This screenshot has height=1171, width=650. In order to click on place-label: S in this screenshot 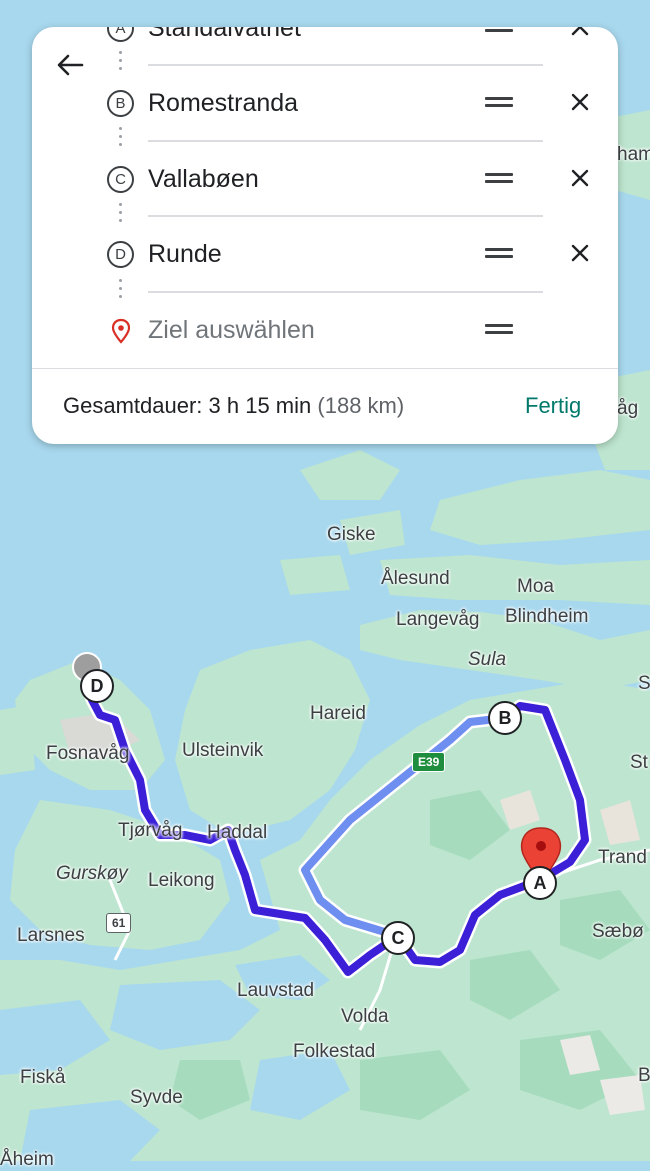, I will do `click(644, 684)`.